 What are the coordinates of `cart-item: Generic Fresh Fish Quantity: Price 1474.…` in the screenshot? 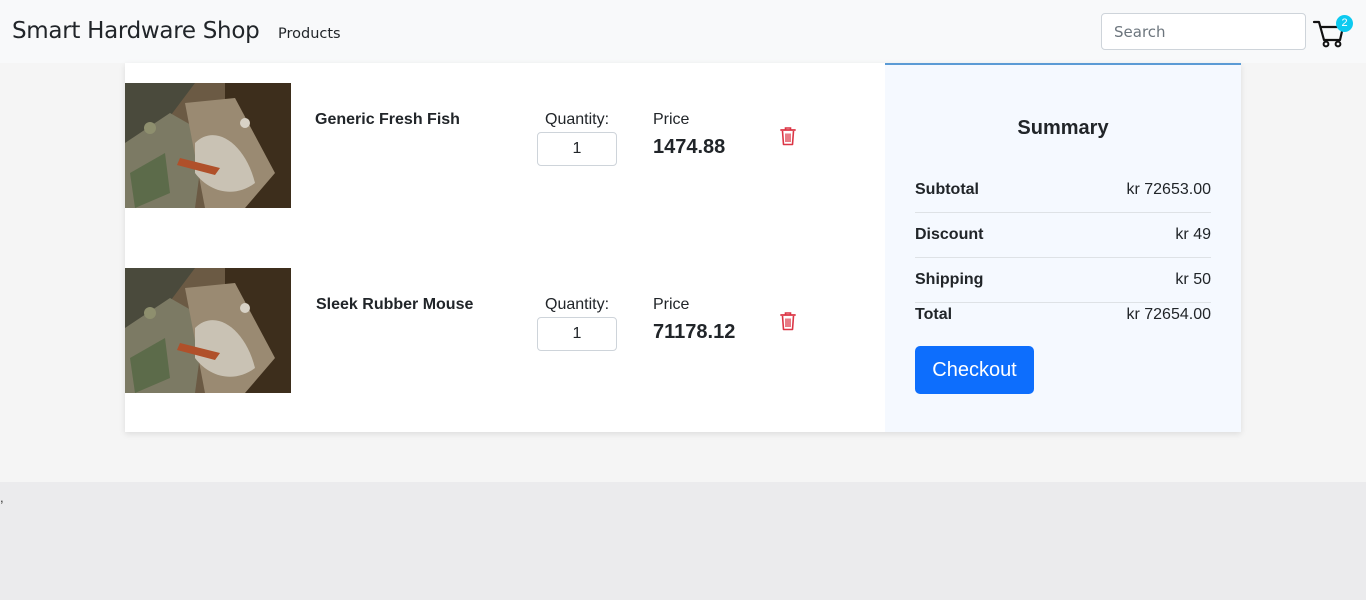 It's located at (505, 145).